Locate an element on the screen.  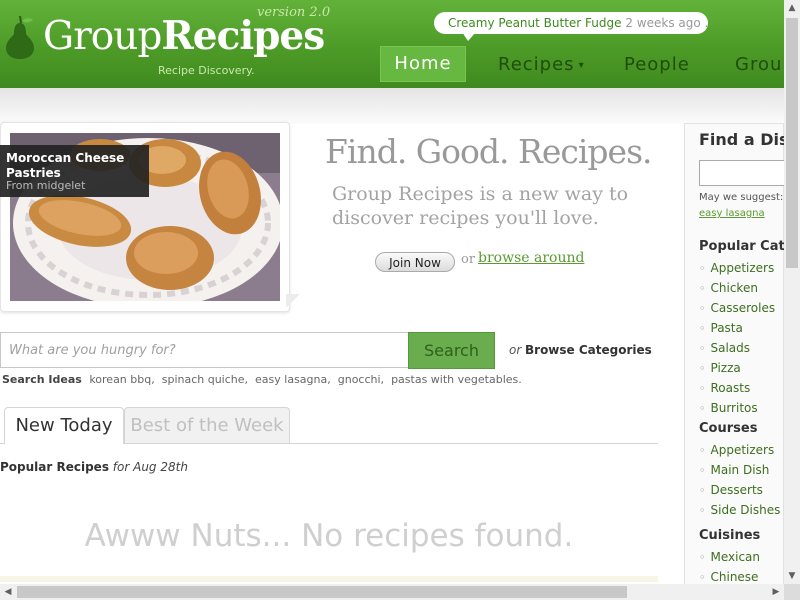
tab-best-of-week: Best of the Week is located at coordinates (207, 425).